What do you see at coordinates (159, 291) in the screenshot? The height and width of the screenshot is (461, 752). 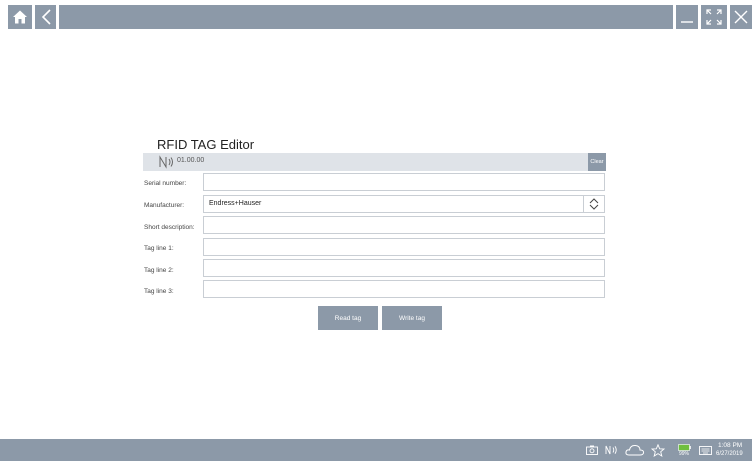 I see `tag-line-3-label: Tag line 3:` at bounding box center [159, 291].